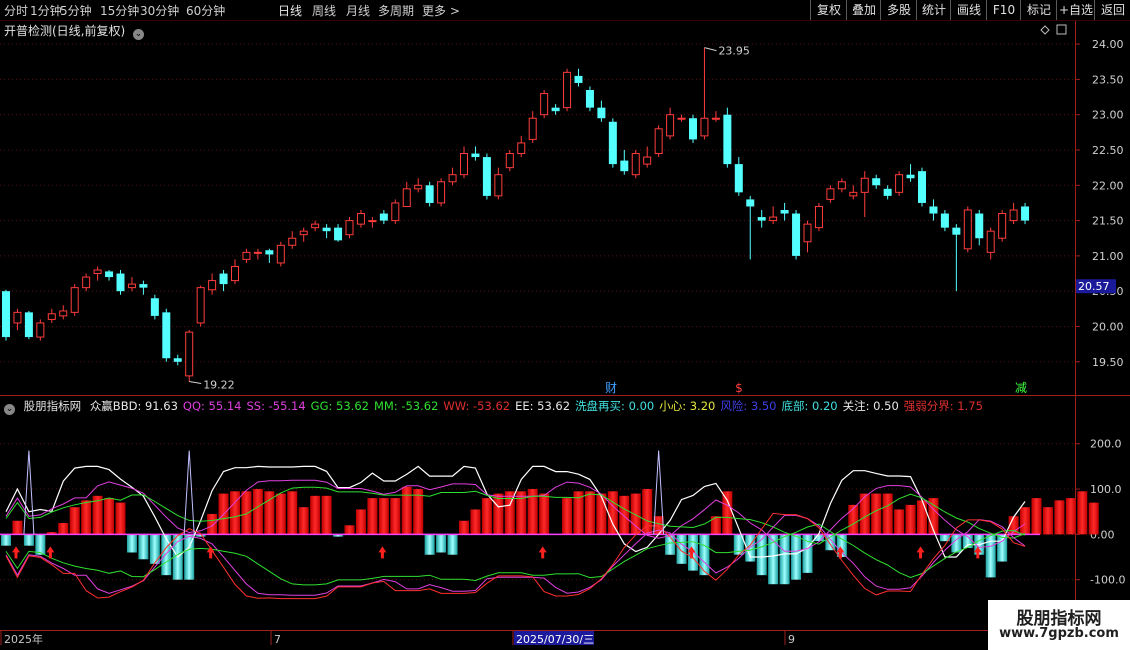  Describe the element at coordinates (441, 10) in the screenshot. I see `period-tab-10: 更多 >` at that location.